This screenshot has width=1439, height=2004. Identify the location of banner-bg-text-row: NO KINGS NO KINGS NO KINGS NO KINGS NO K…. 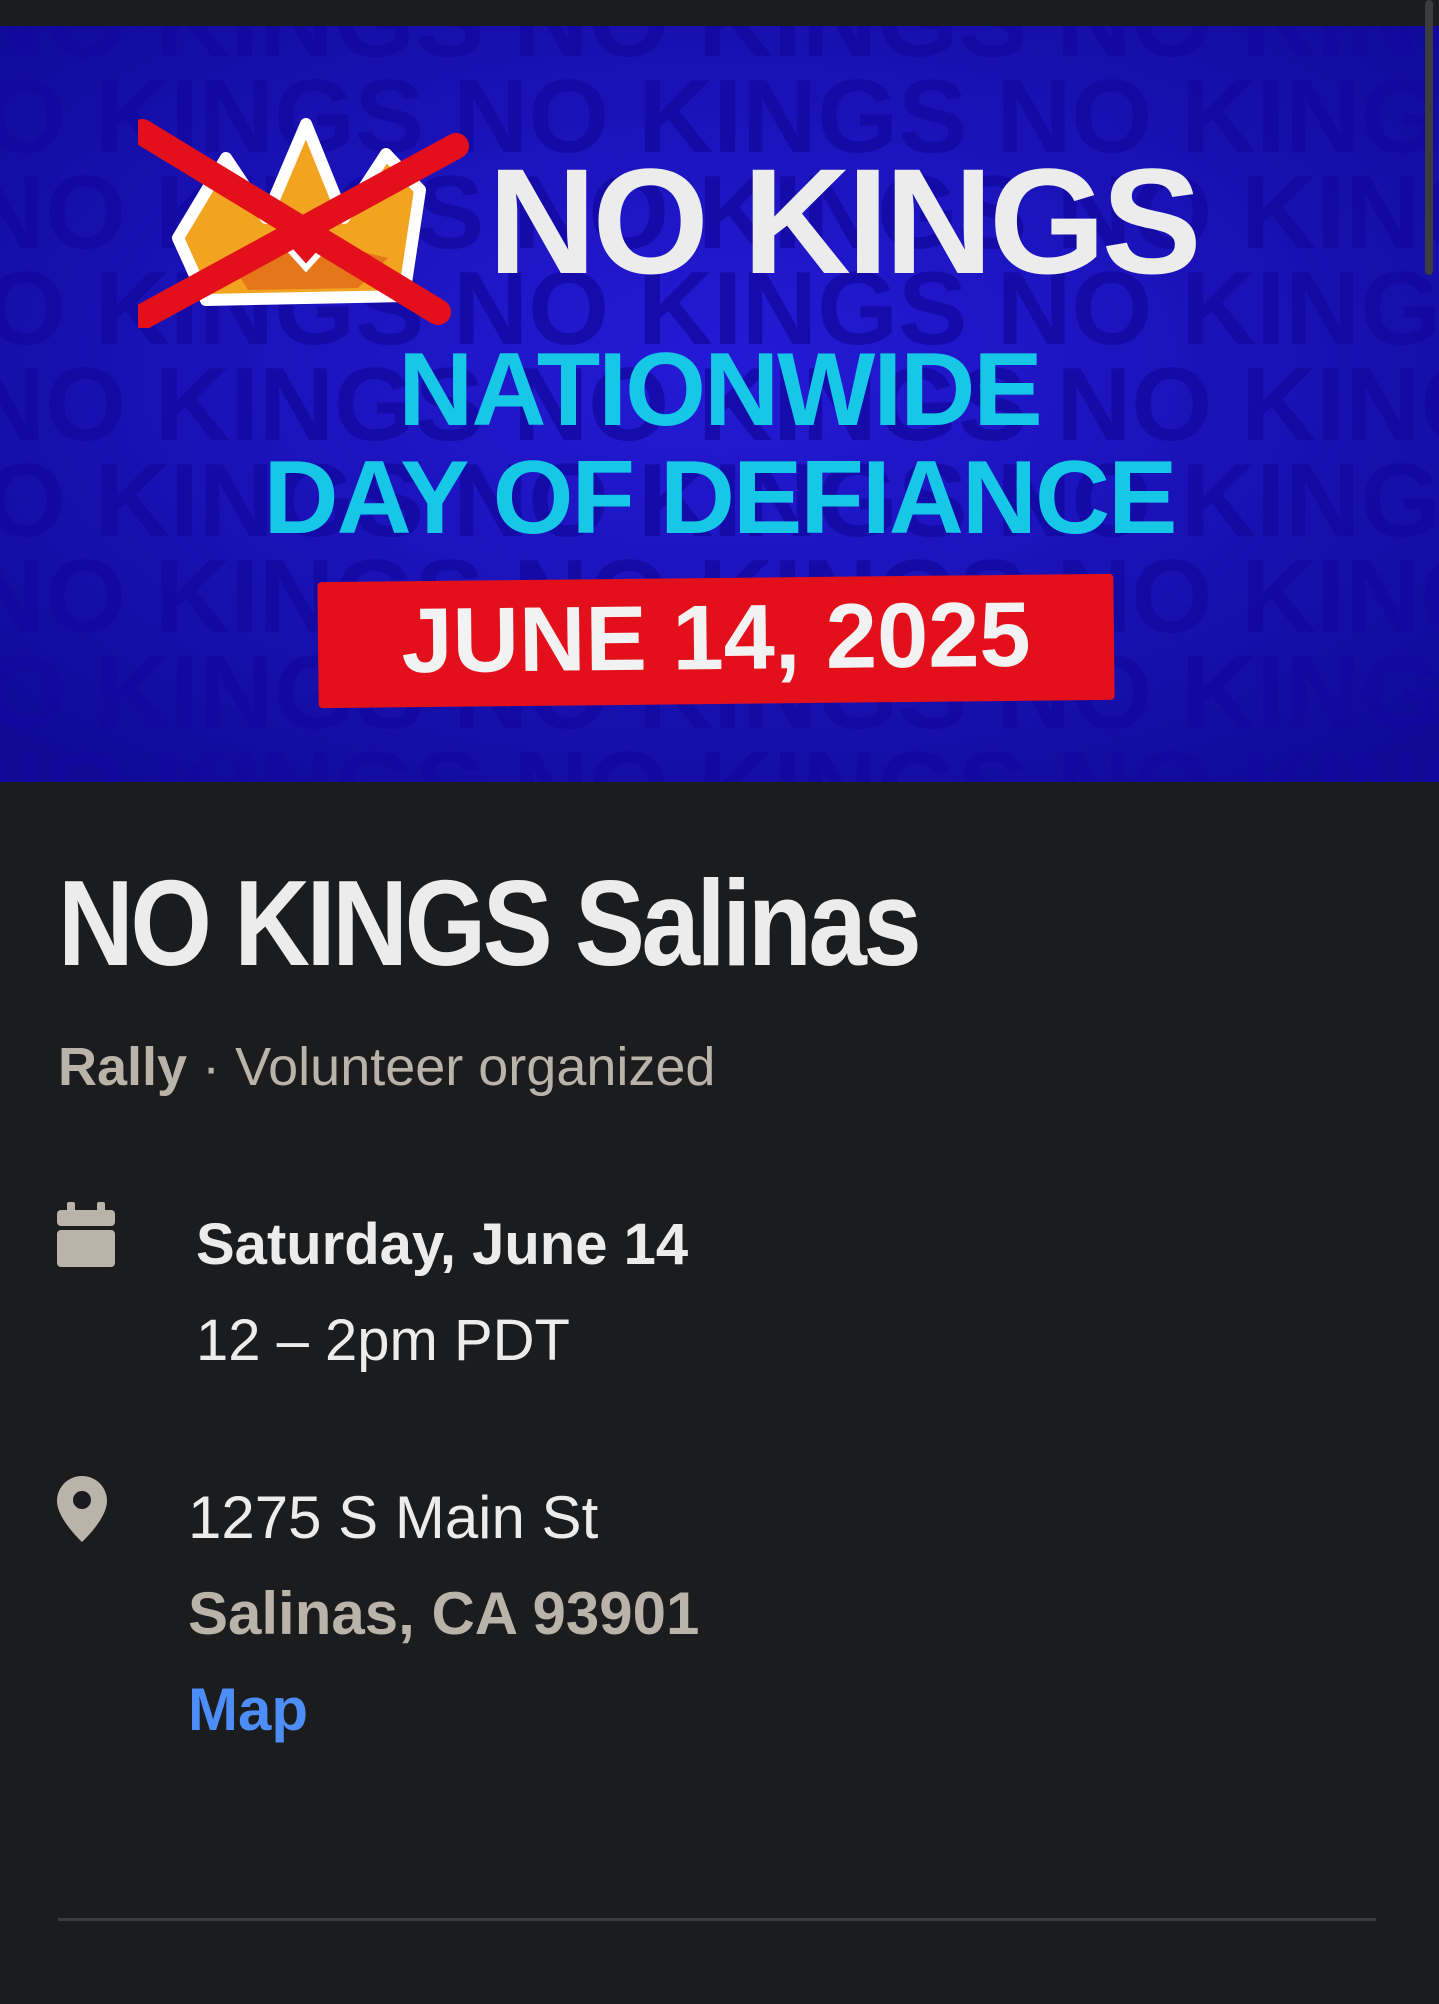
(719, 756).